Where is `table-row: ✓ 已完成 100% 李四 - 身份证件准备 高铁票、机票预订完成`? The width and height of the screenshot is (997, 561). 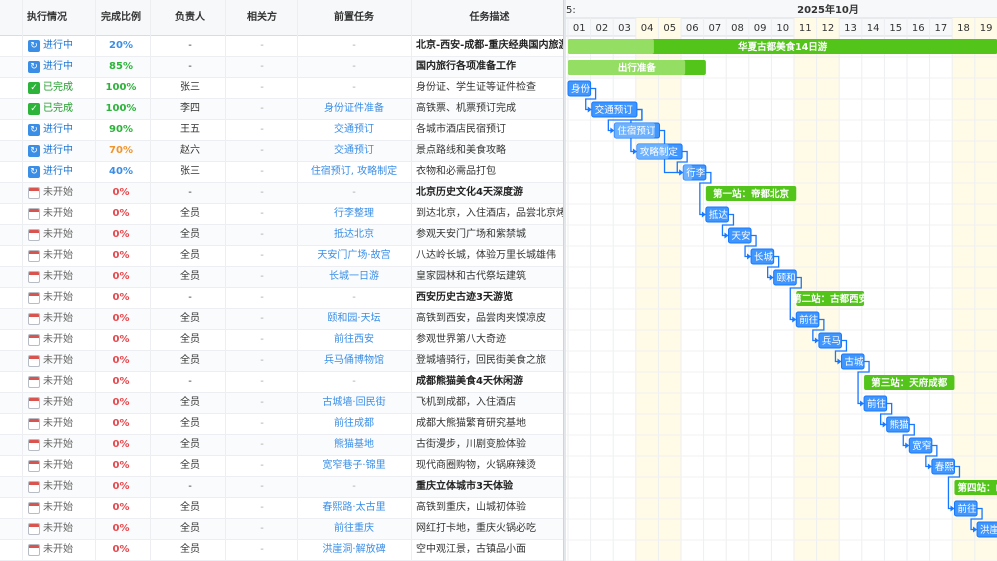
table-row: ✓ 已完成 100% 李四 - 身份证件准备 高铁票、机票预订完成 is located at coordinates (281, 109).